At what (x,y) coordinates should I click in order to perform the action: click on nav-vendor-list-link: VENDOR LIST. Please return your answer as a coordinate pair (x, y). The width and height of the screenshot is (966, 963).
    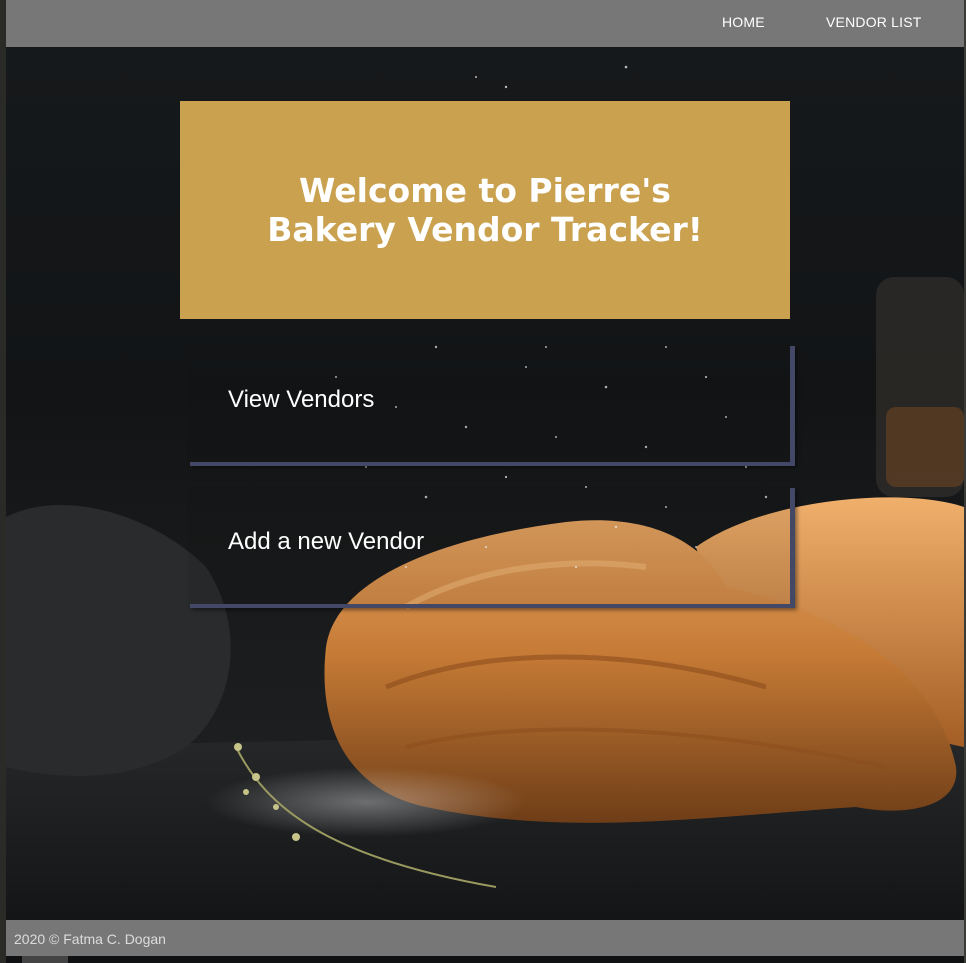
    Looking at the image, I should click on (874, 22).